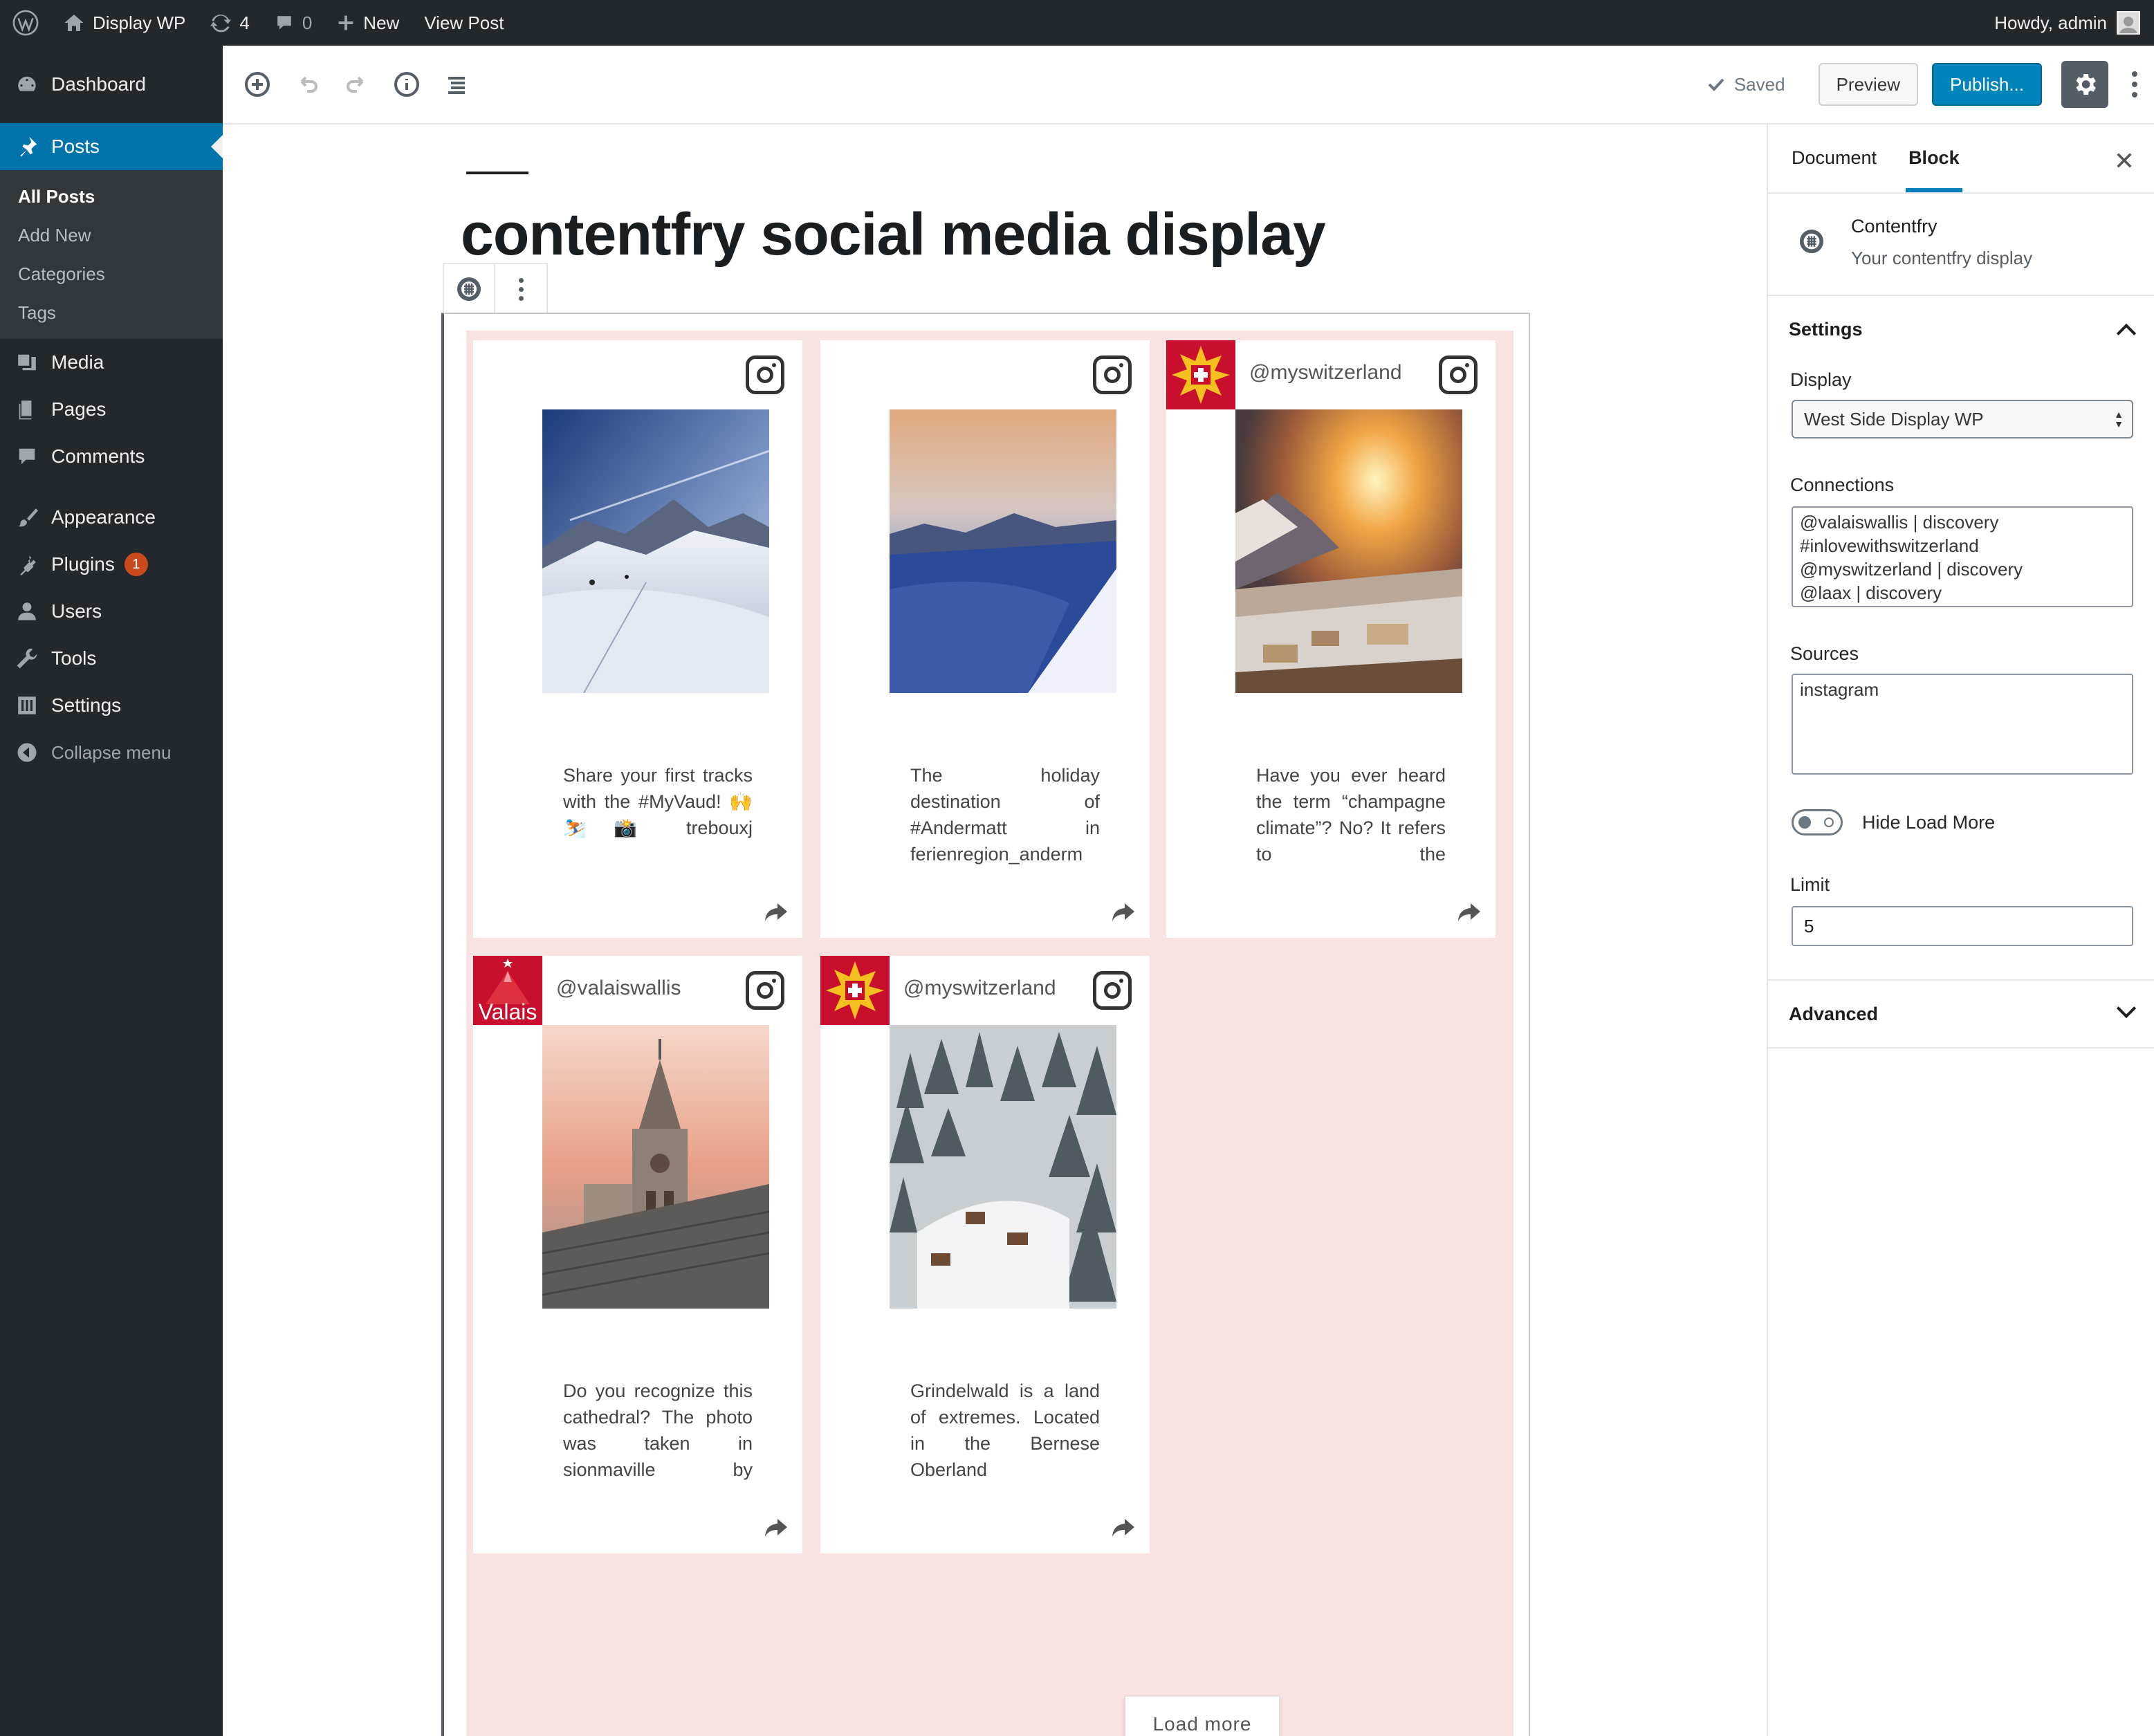 This screenshot has width=2154, height=1736. What do you see at coordinates (111, 146) in the screenshot?
I see `sidebar-item-posts: Posts` at bounding box center [111, 146].